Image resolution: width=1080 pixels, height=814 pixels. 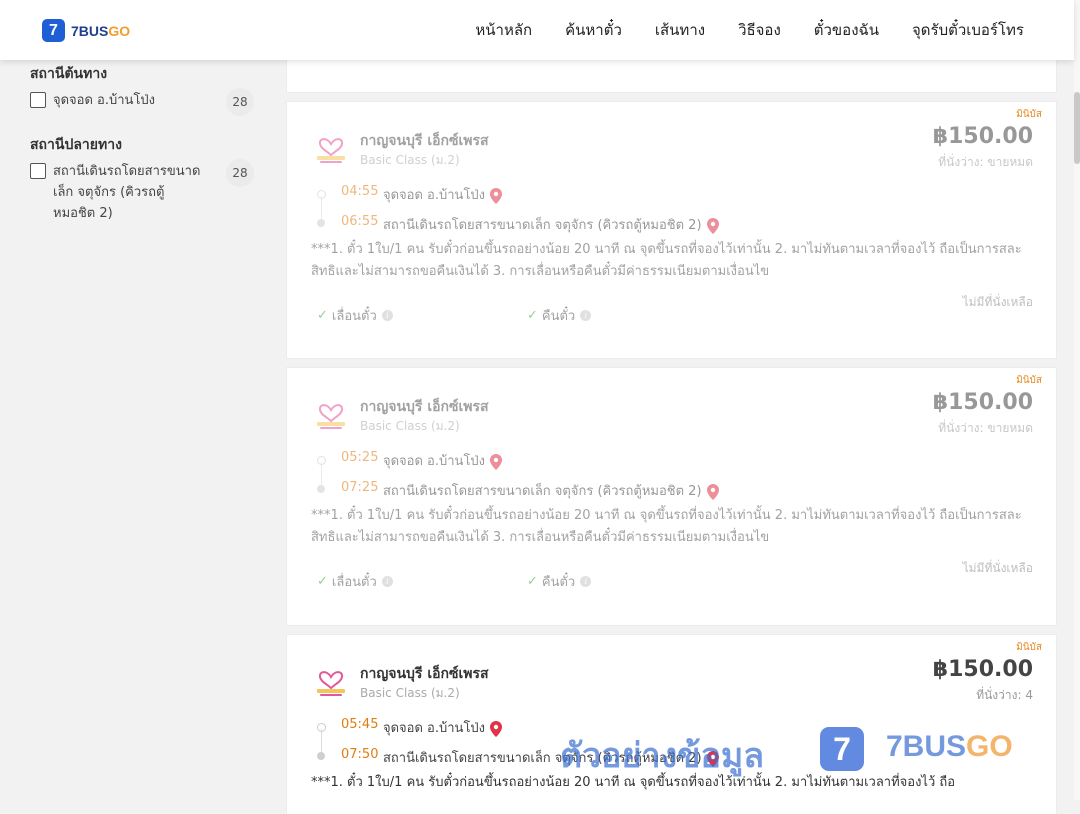 What do you see at coordinates (1004, 695) in the screenshot?
I see `seat-availability: ที่นั่งว่าง: 4` at bounding box center [1004, 695].